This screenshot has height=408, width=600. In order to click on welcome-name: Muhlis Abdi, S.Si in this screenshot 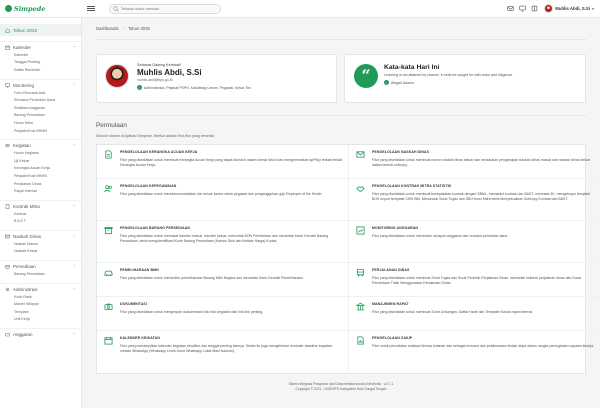, I will do `click(169, 72)`.